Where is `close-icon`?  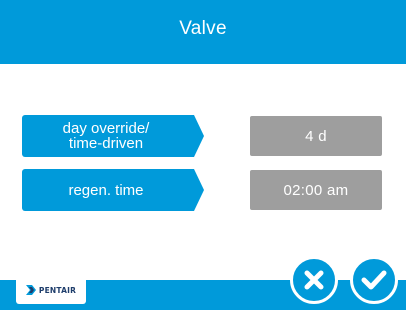
close-icon is located at coordinates (314, 280).